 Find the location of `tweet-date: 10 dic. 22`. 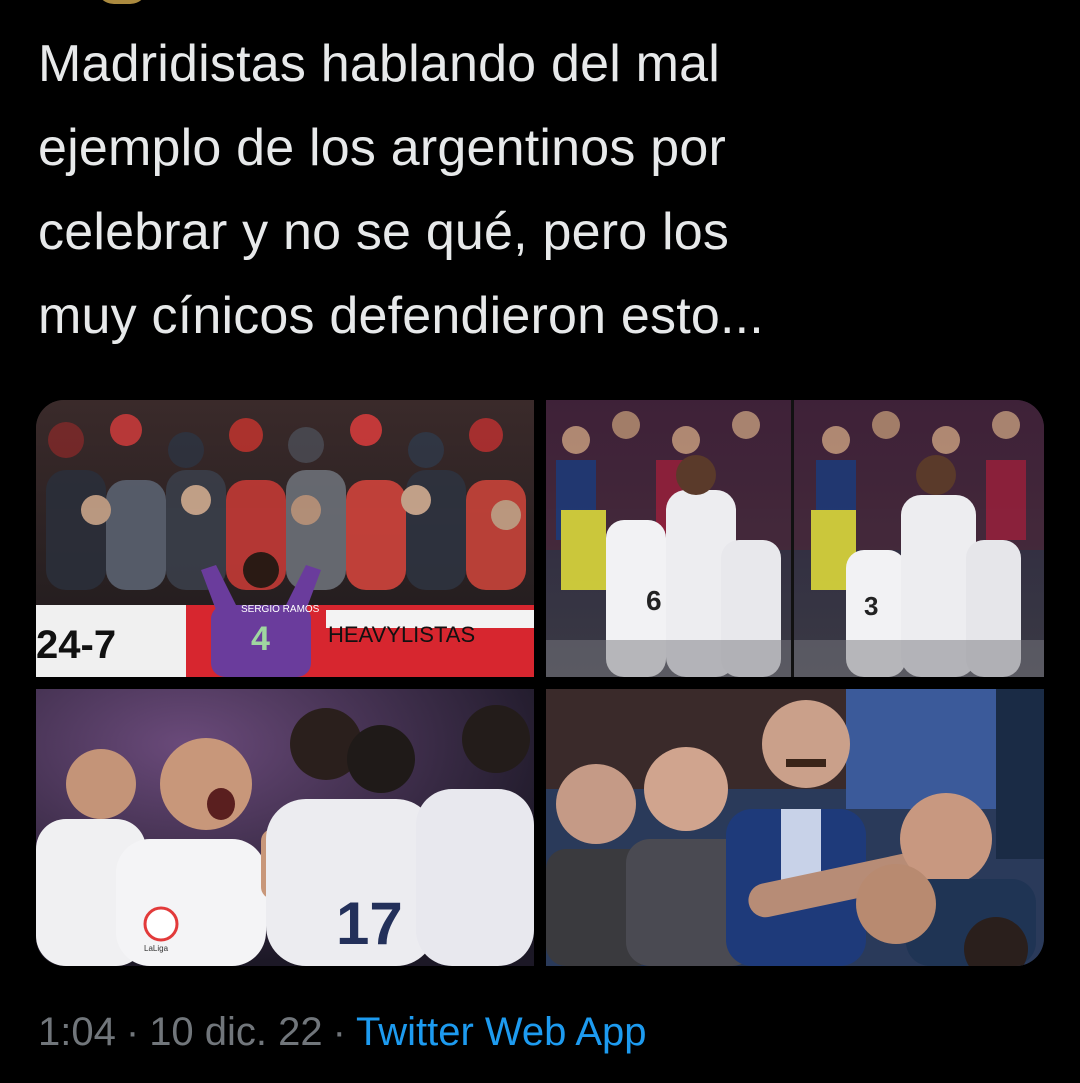

tweet-date: 10 dic. 22 is located at coordinates (235, 1032).